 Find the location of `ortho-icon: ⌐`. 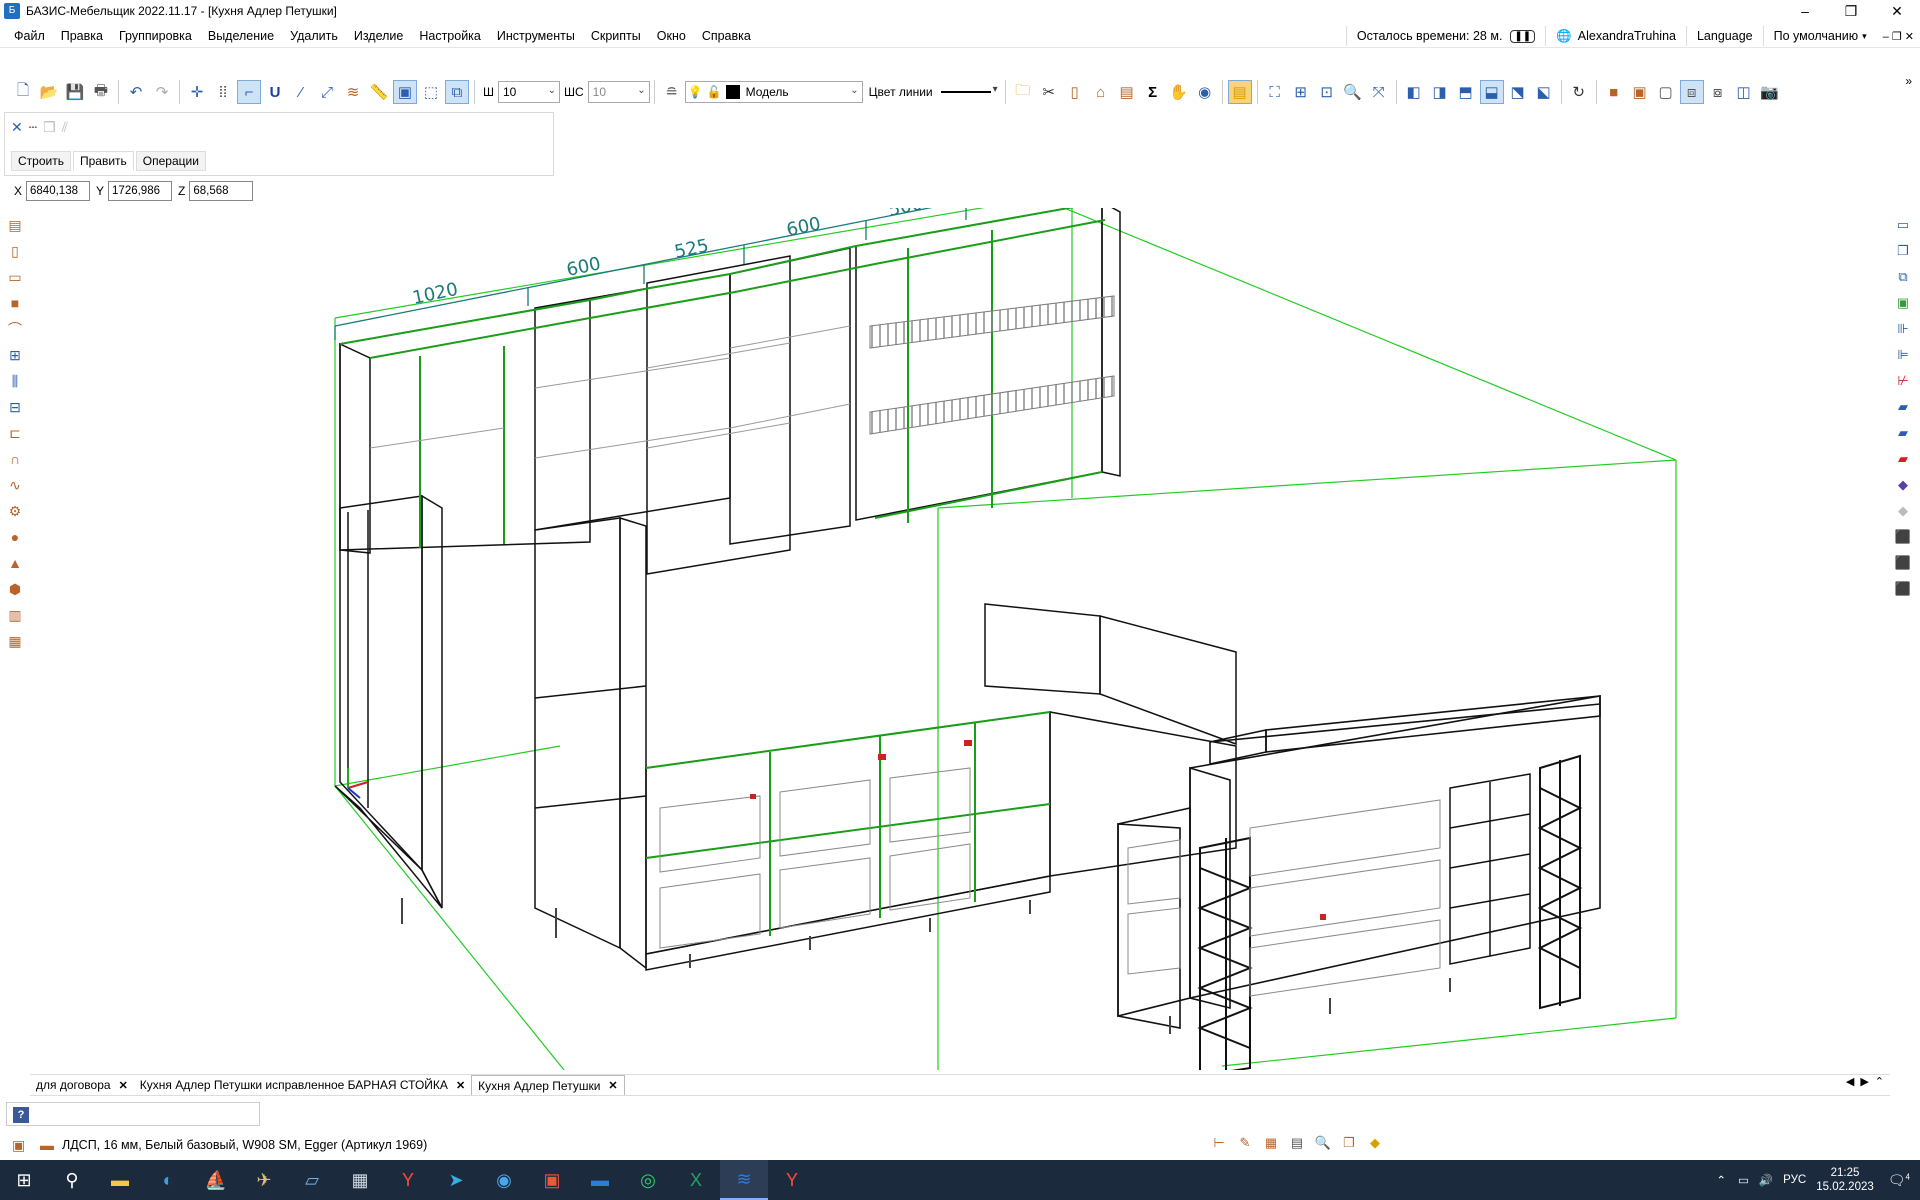

ortho-icon: ⌐ is located at coordinates (249, 92).